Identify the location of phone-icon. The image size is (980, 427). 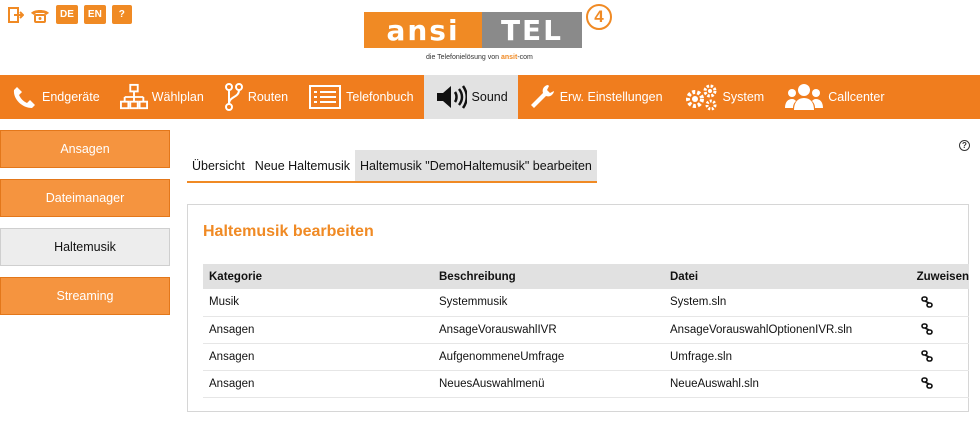
(40, 14).